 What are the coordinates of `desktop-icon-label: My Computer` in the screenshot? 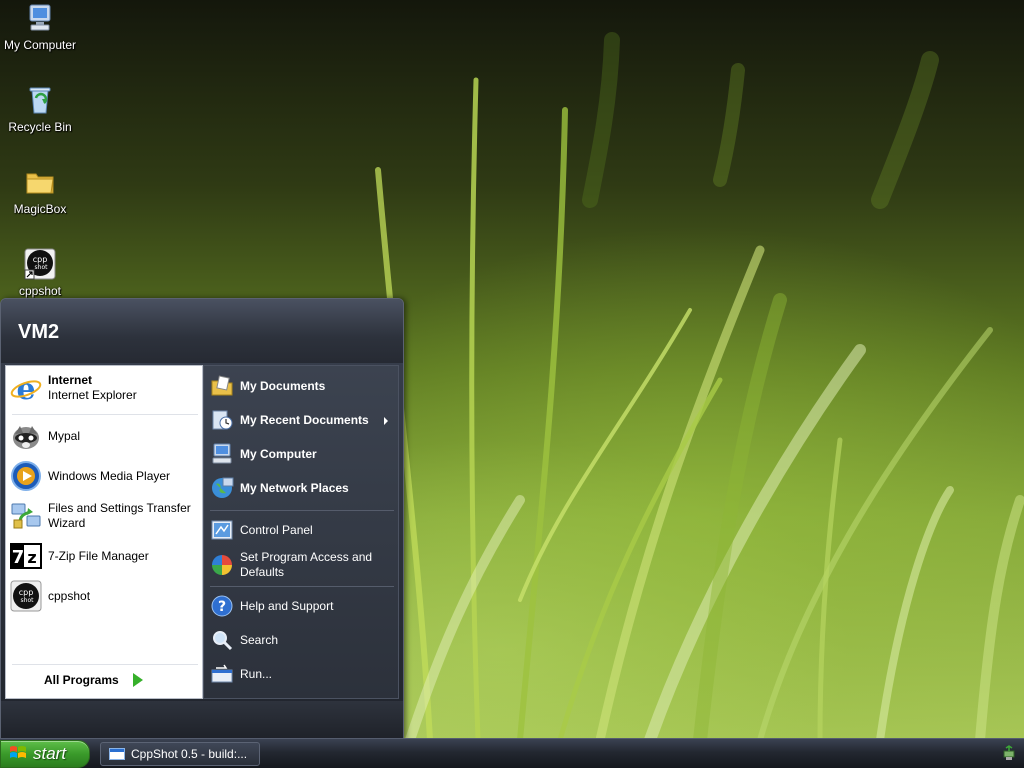 It's located at (40, 45).